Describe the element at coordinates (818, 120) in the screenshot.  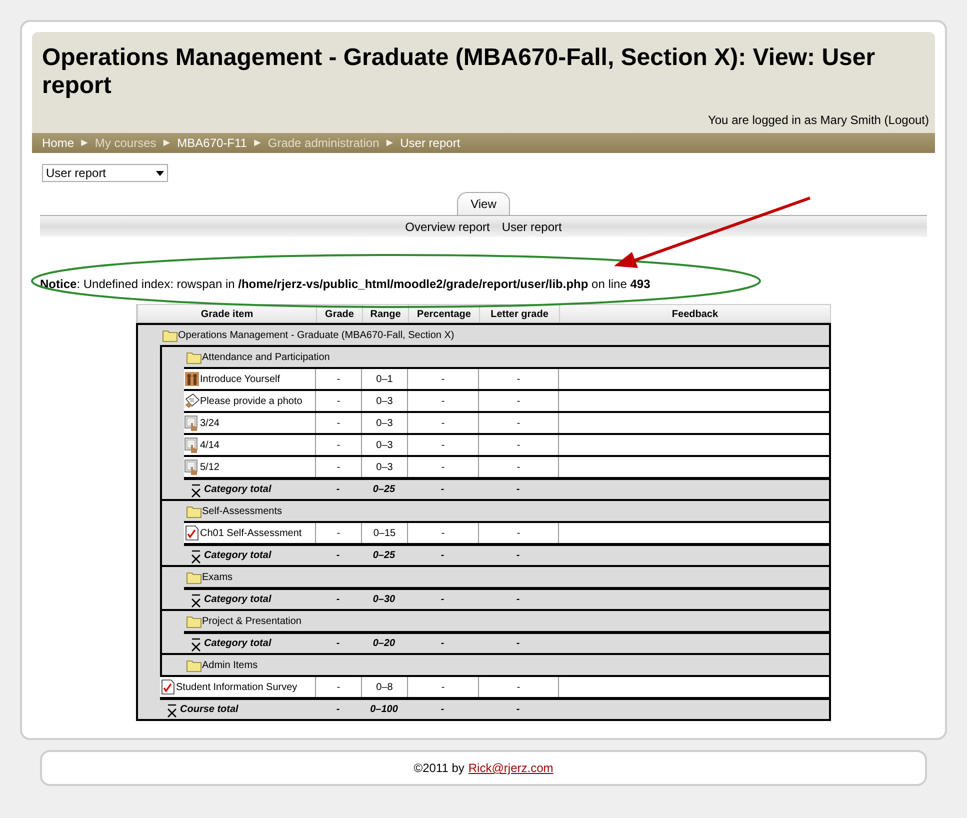
I see `login-info: You are logged in as Mary Smith (Logout)` at that location.